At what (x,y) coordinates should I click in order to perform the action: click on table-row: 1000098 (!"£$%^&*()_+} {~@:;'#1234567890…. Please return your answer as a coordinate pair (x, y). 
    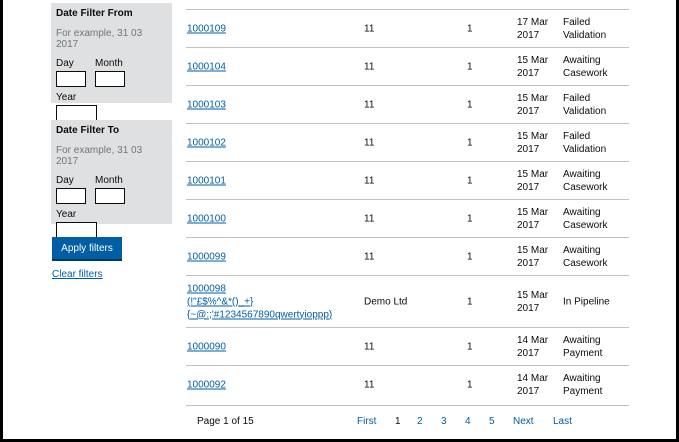
    Looking at the image, I should click on (407, 302).